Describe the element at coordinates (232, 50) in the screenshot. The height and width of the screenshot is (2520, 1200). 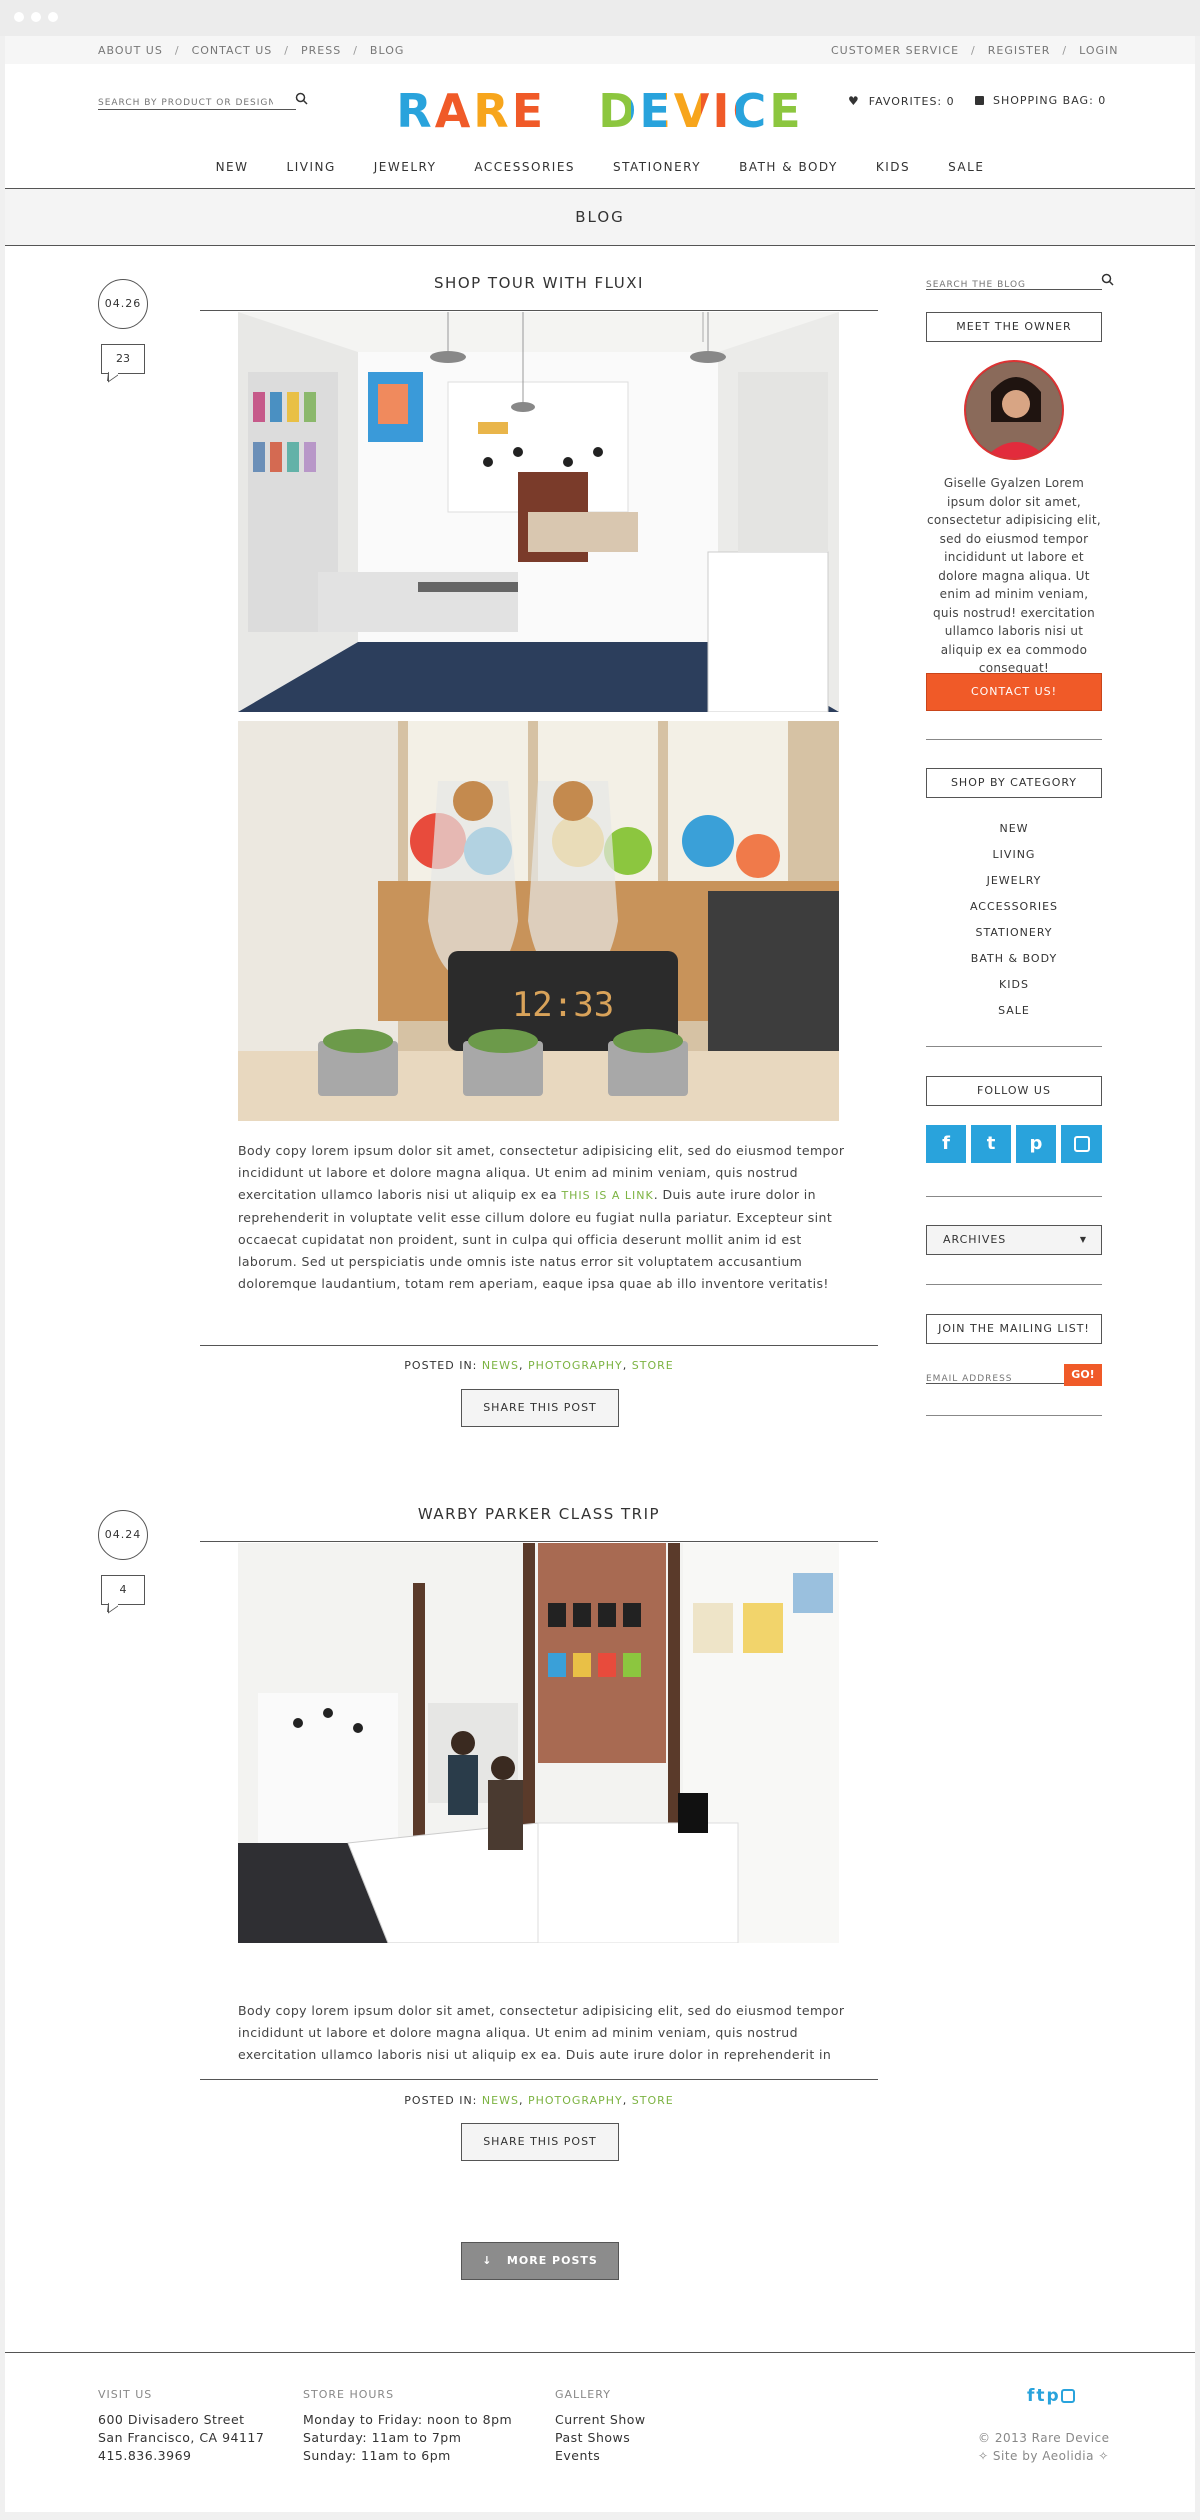
I see `contact-us-link: CONTACT US` at that location.